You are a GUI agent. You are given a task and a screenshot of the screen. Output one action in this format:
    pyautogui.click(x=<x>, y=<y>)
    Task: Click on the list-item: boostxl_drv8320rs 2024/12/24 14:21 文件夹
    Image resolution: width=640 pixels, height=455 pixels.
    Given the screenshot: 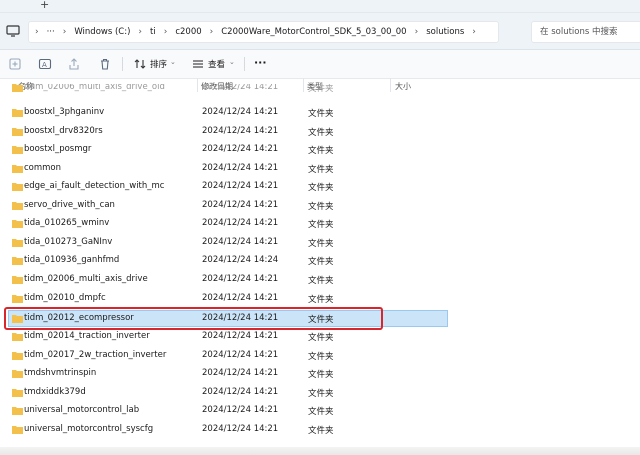 What is the action you would take?
    pyautogui.click(x=228, y=131)
    